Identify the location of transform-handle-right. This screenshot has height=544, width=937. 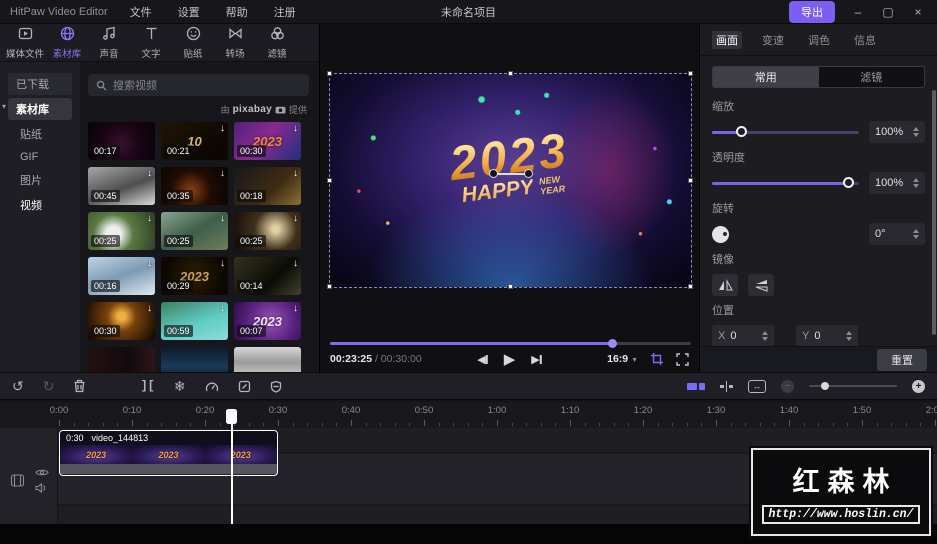
(528, 174).